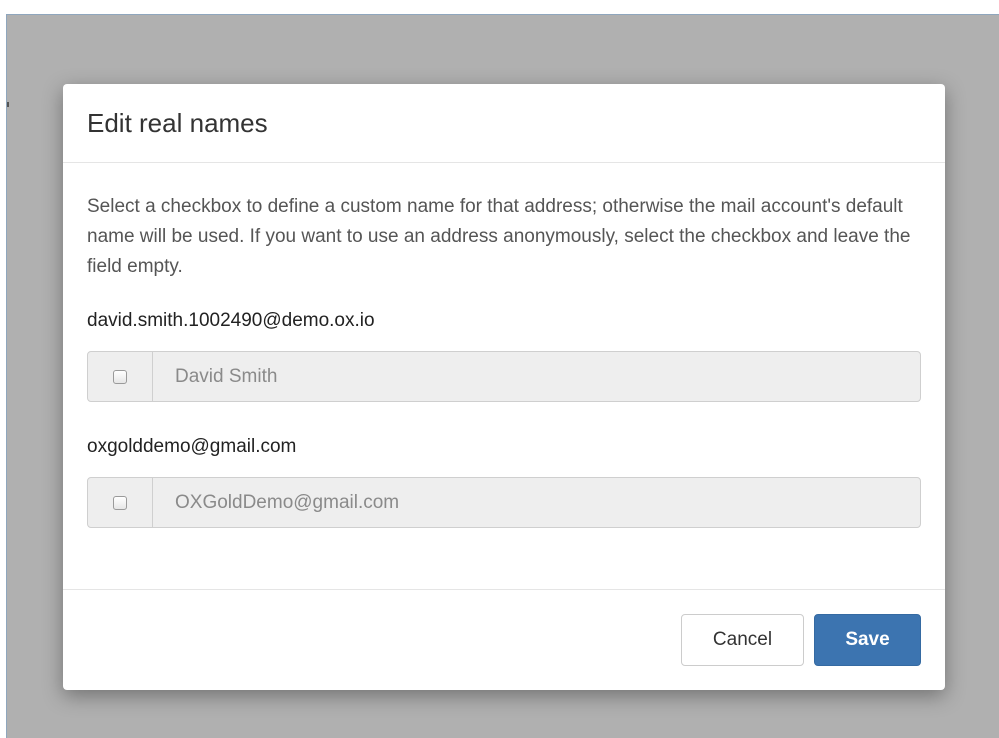  I want to click on address-1-checkbox, so click(120, 376).